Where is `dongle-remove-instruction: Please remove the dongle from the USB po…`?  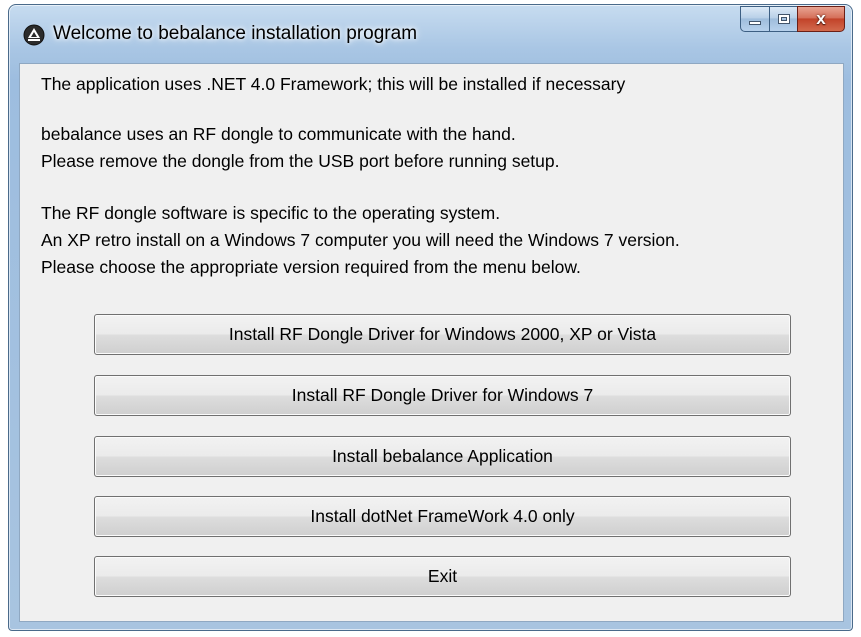 dongle-remove-instruction: Please remove the dongle from the USB po… is located at coordinates (300, 161).